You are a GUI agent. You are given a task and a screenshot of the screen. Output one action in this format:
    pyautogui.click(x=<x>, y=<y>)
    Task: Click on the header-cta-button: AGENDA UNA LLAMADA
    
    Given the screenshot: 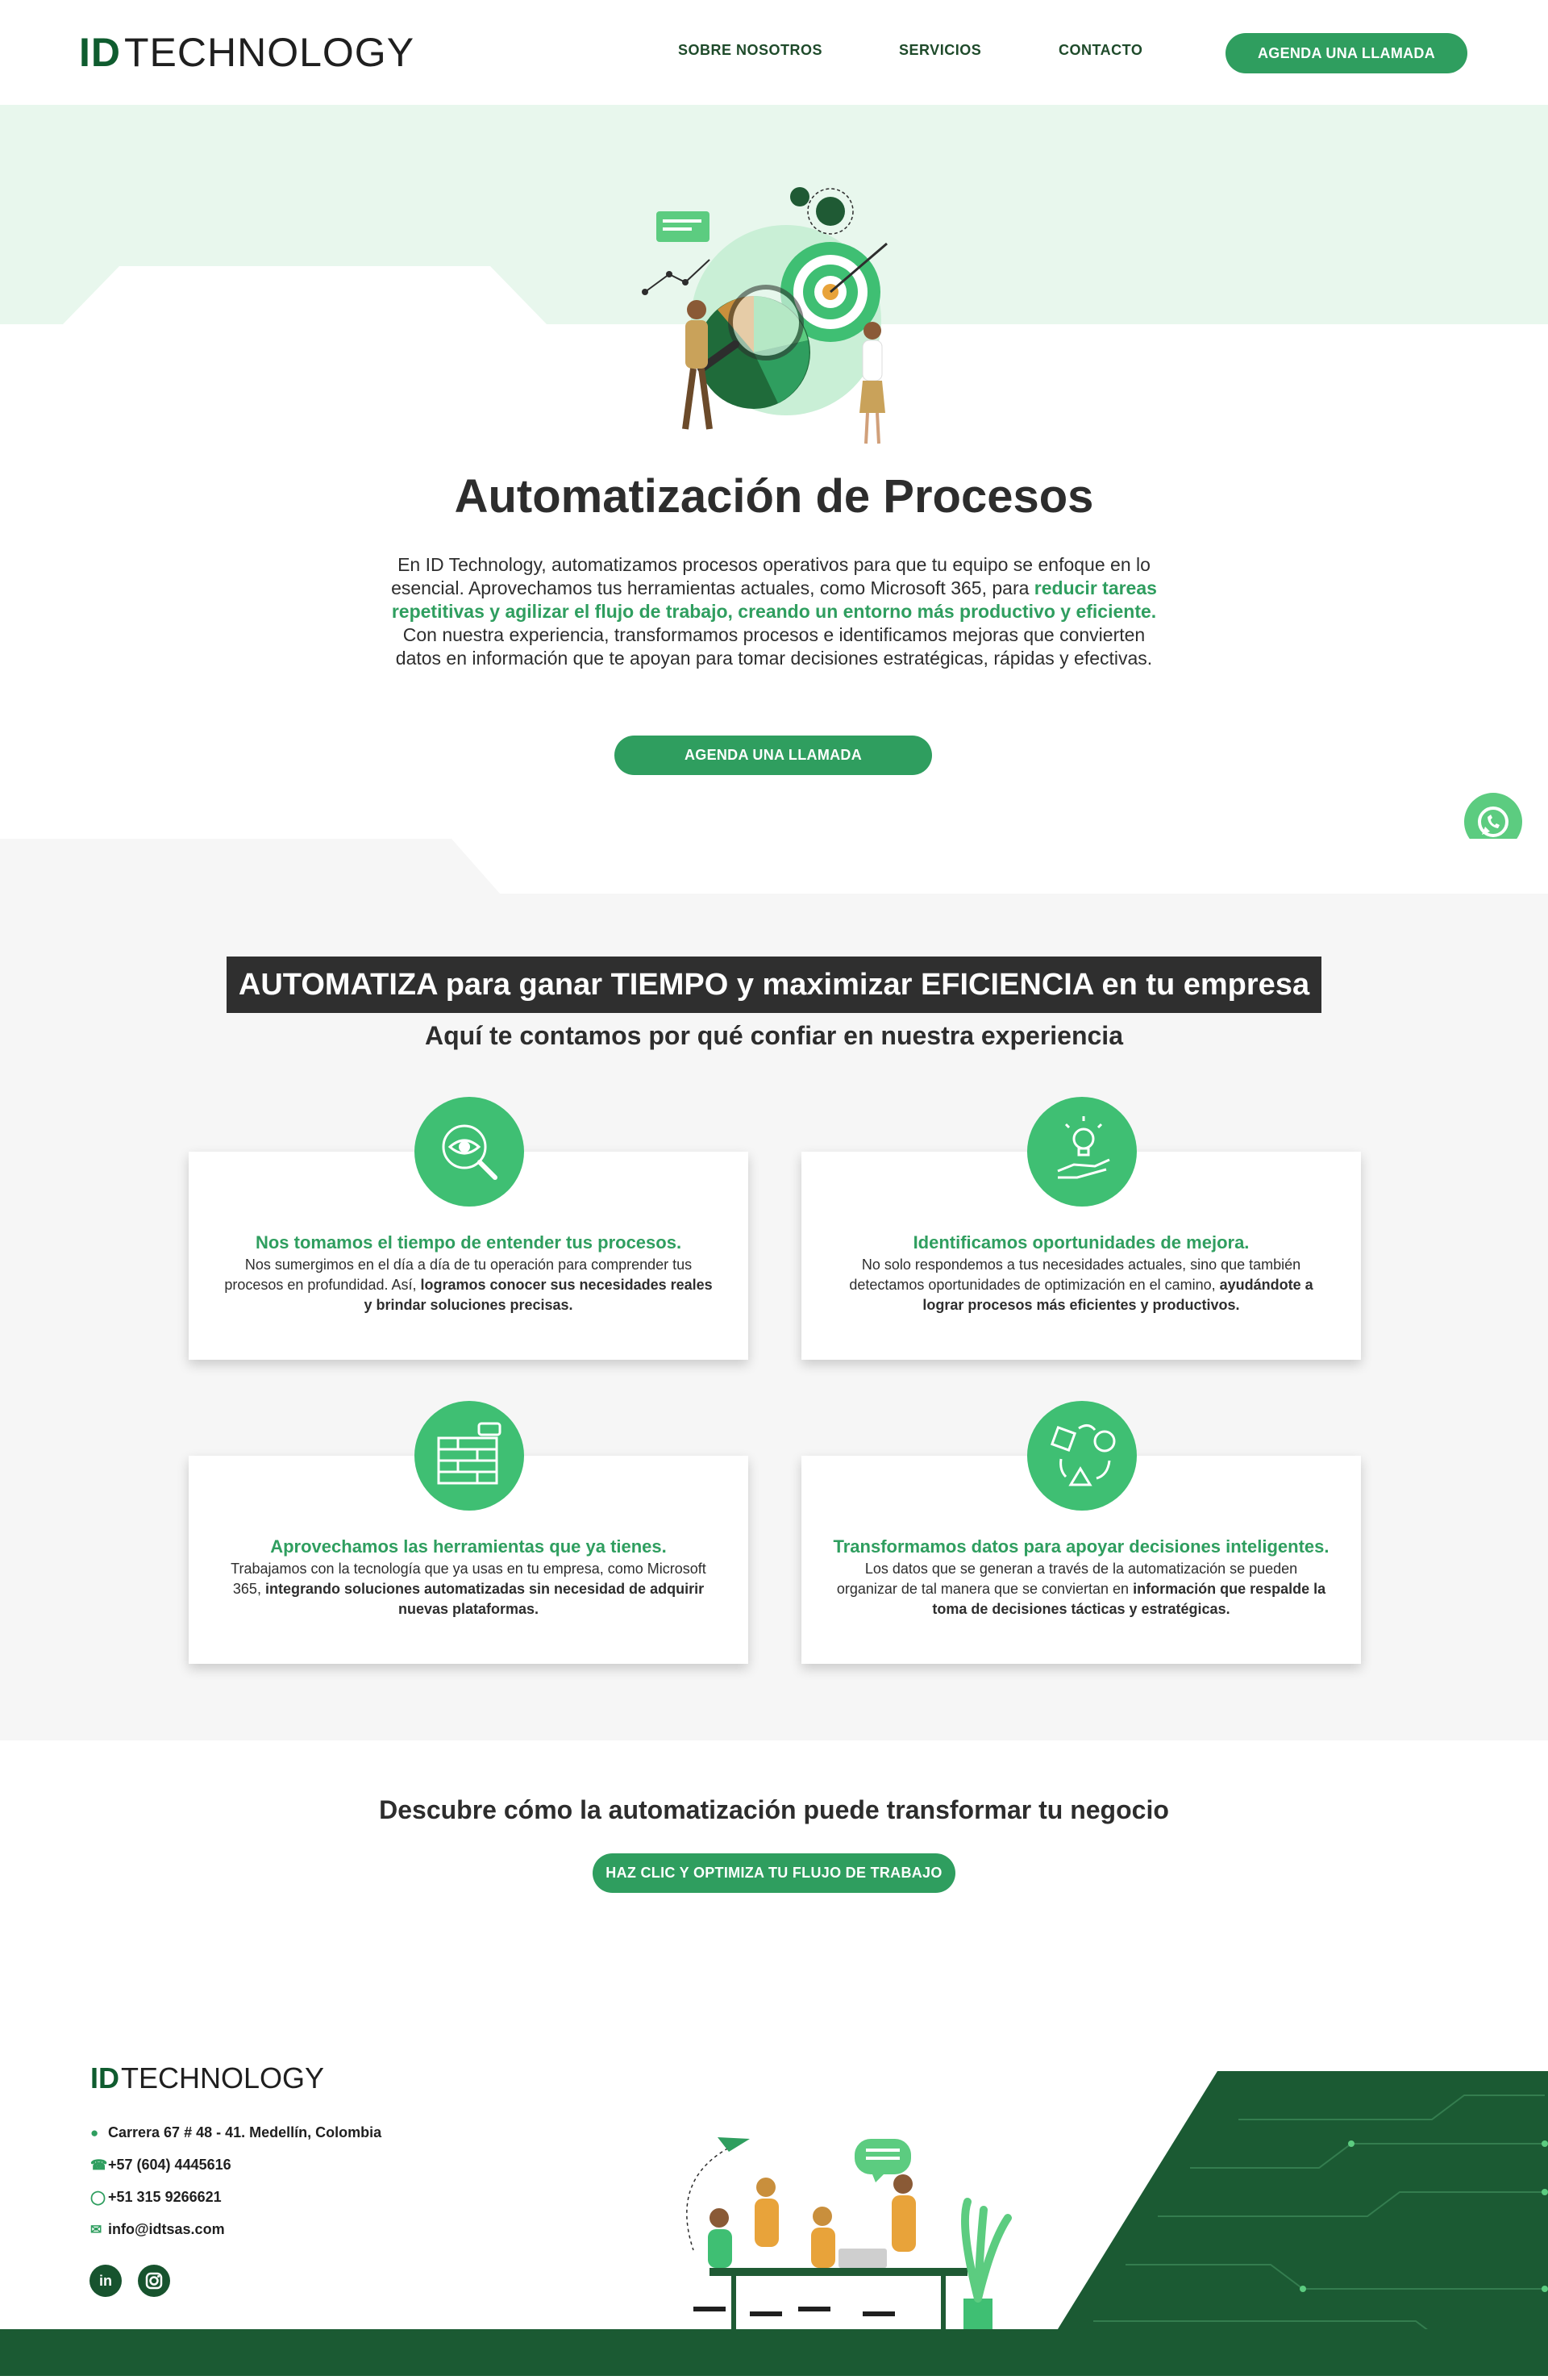 What is the action you would take?
    pyautogui.click(x=1346, y=53)
    